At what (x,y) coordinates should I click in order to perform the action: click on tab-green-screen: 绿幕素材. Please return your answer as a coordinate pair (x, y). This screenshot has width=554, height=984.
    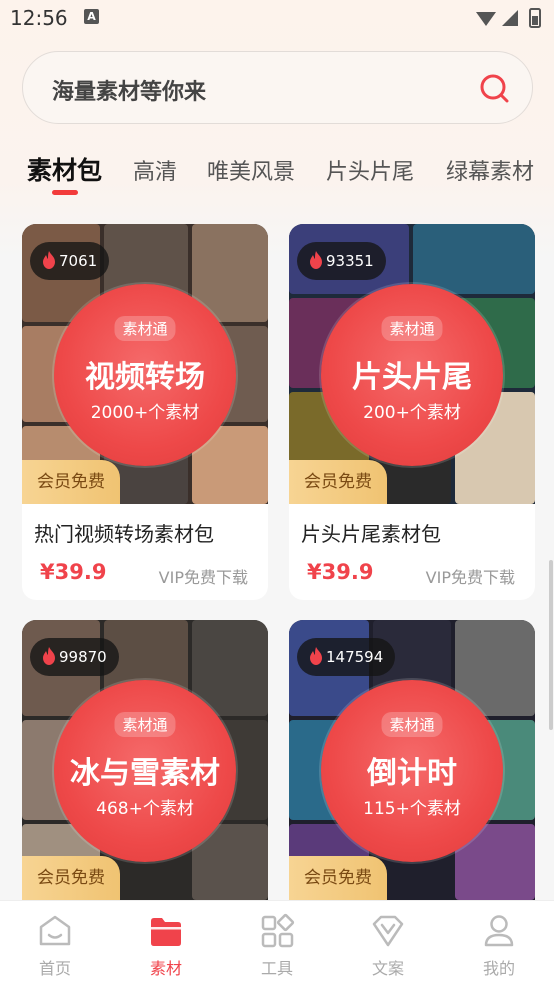
    Looking at the image, I should click on (490, 170).